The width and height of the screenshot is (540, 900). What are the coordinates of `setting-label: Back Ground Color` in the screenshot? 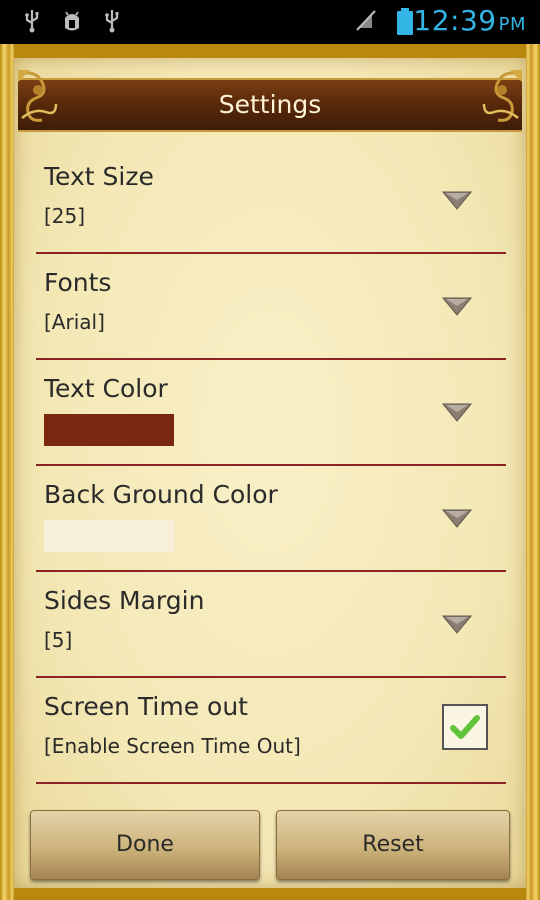 It's located at (161, 494).